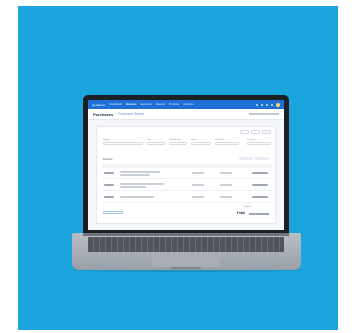 The image size is (354, 333). I want to click on nav-dashboard: Dashboard, so click(115, 104).